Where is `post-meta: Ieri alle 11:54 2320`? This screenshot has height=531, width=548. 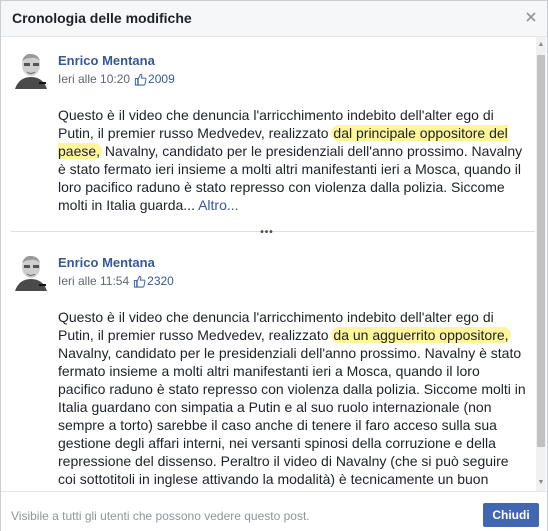 post-meta: Ieri alle 11:54 2320 is located at coordinates (116, 281).